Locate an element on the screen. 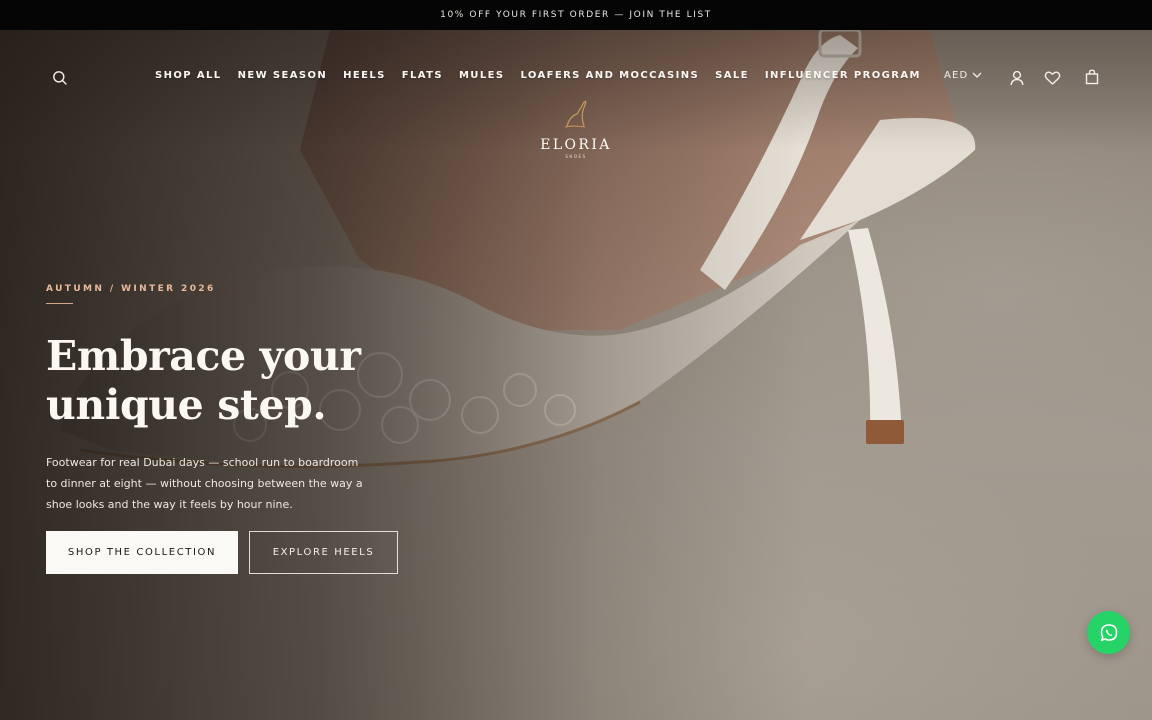 The height and width of the screenshot is (720, 1152). currency-selector: AED is located at coordinates (963, 75).